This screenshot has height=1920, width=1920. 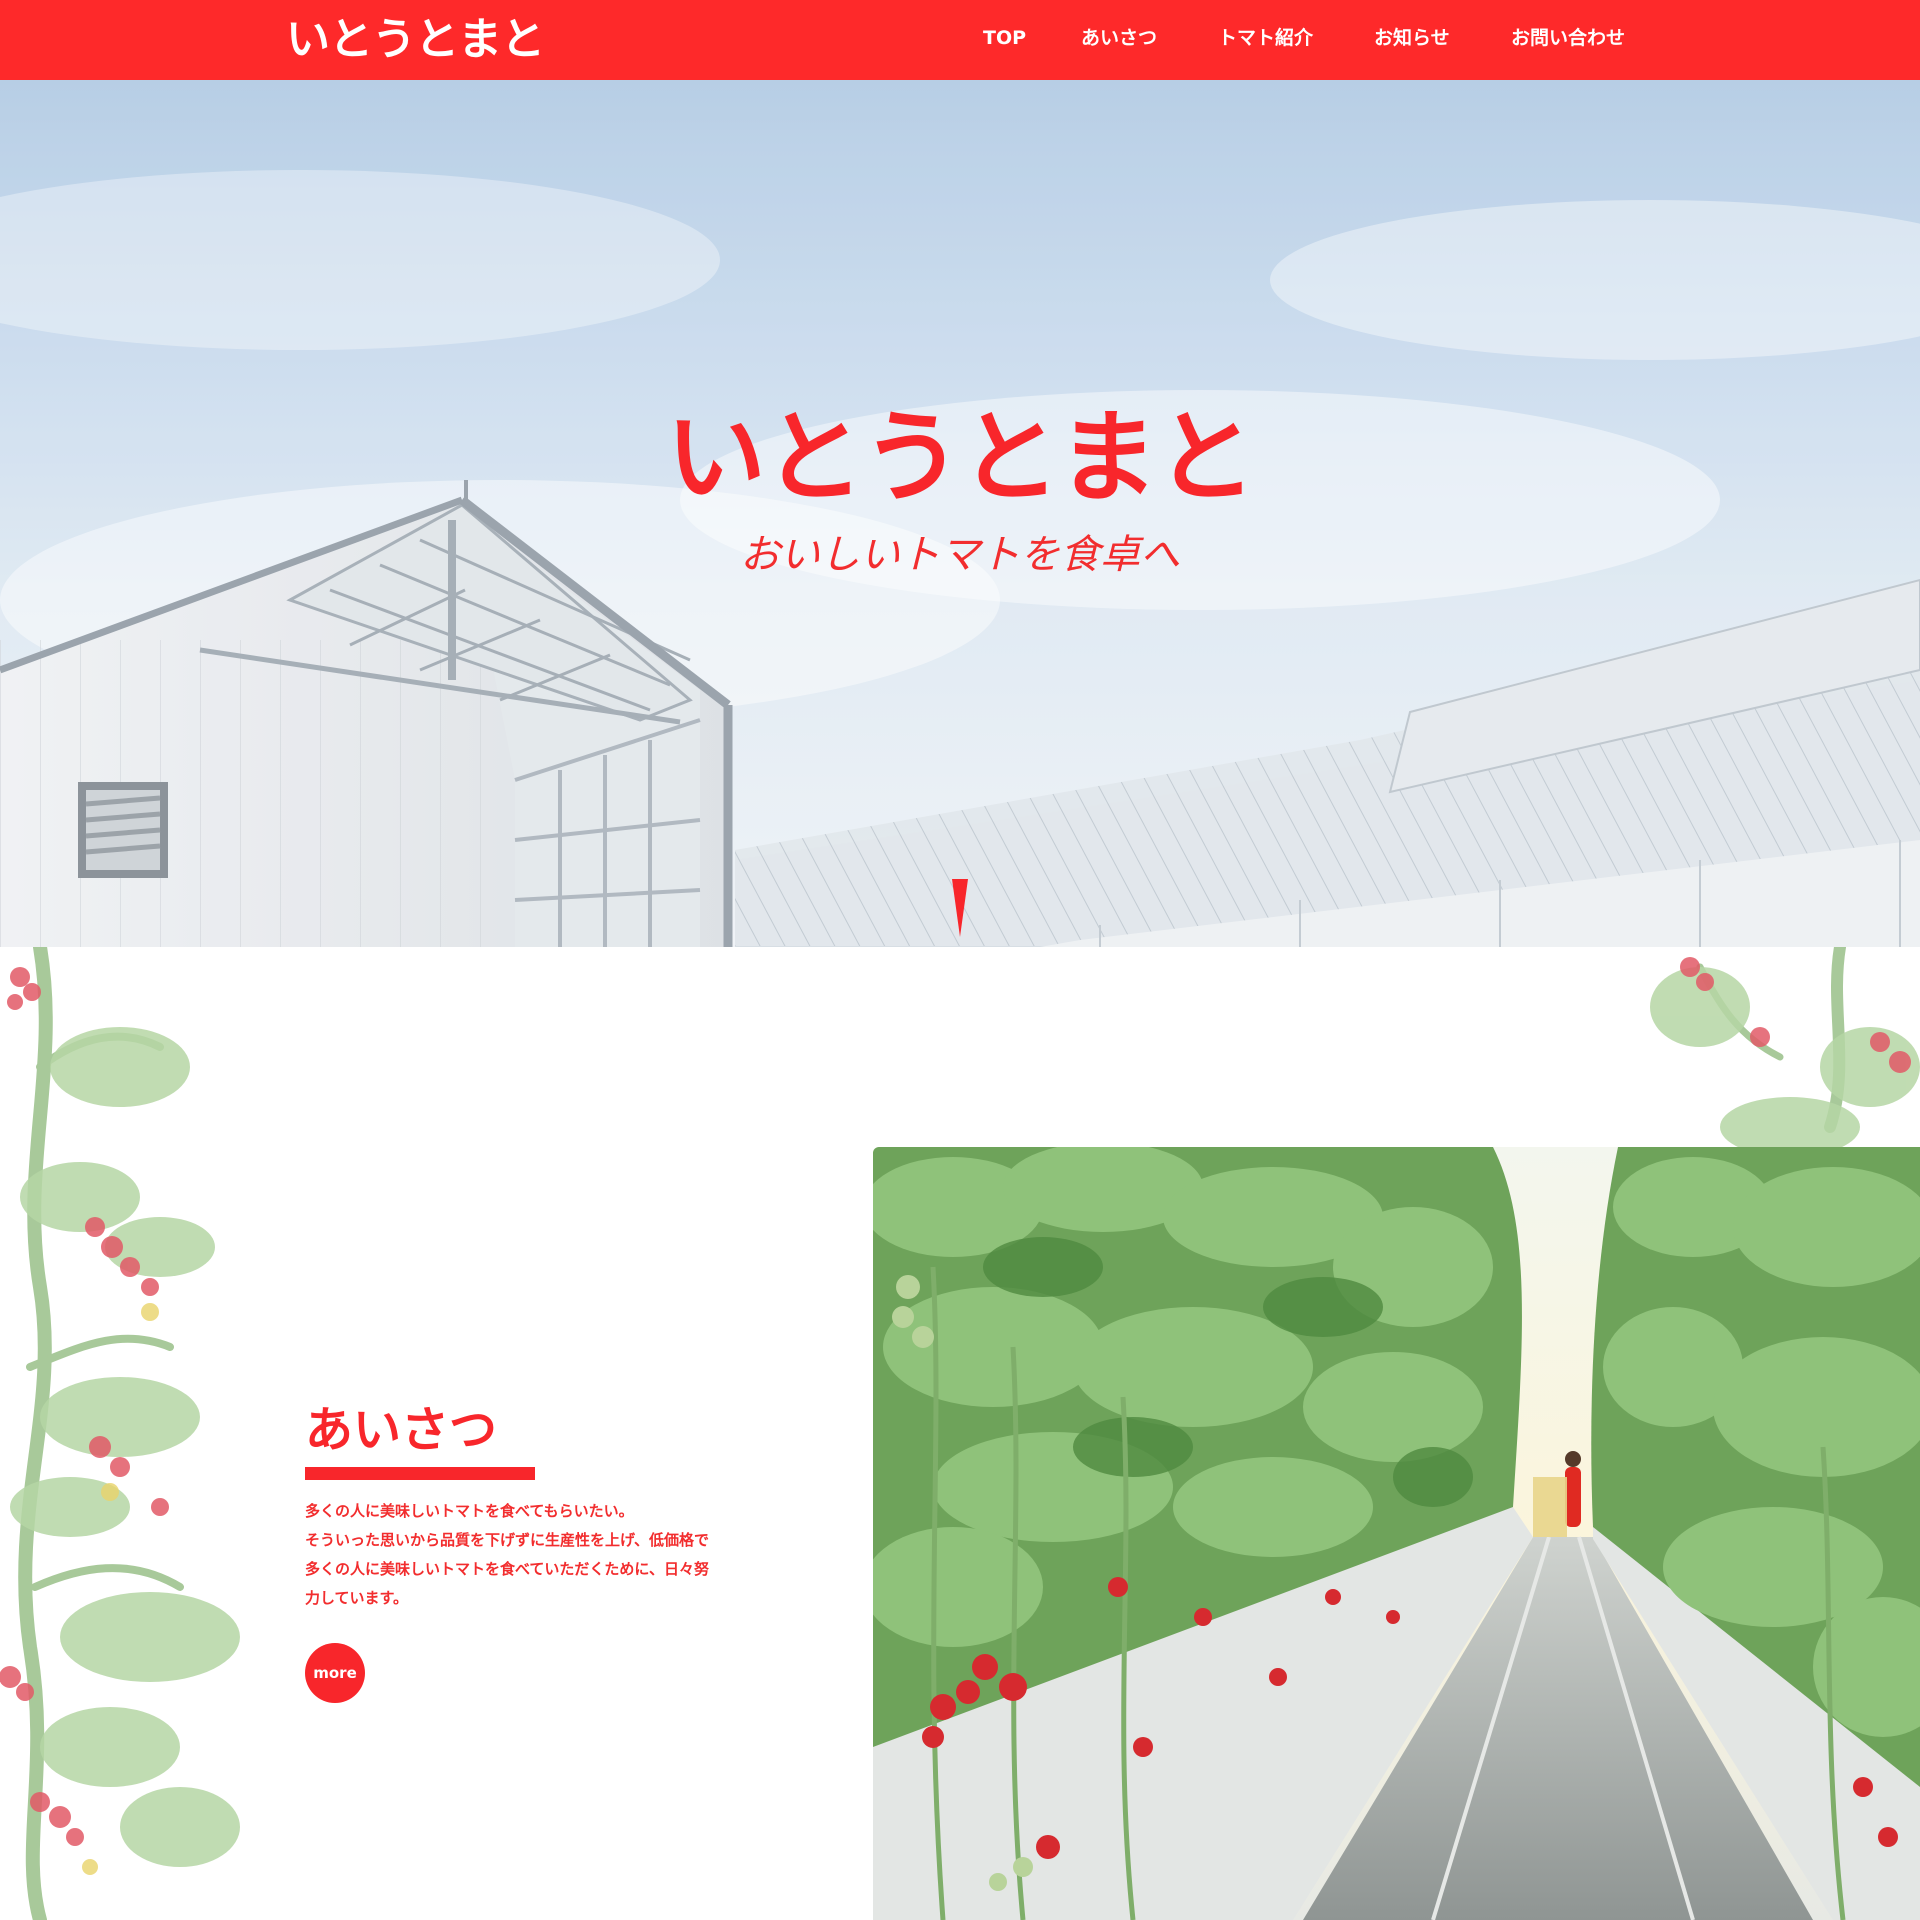 What do you see at coordinates (1412, 40) in the screenshot?
I see `nav-item-news: お知らせ` at bounding box center [1412, 40].